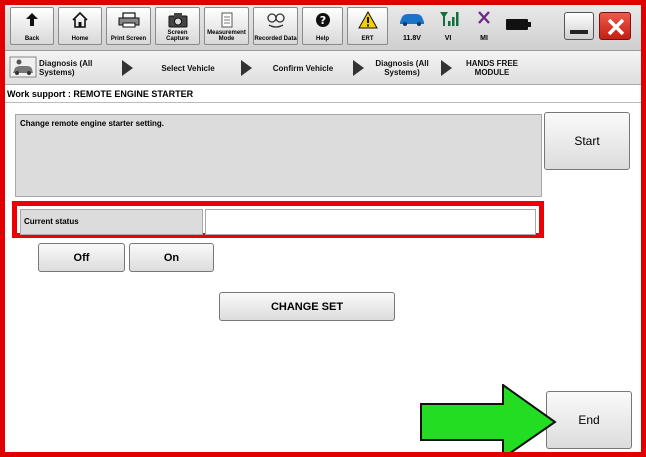  Describe the element at coordinates (23, 69) in the screenshot. I see `technician-car-icon` at that location.